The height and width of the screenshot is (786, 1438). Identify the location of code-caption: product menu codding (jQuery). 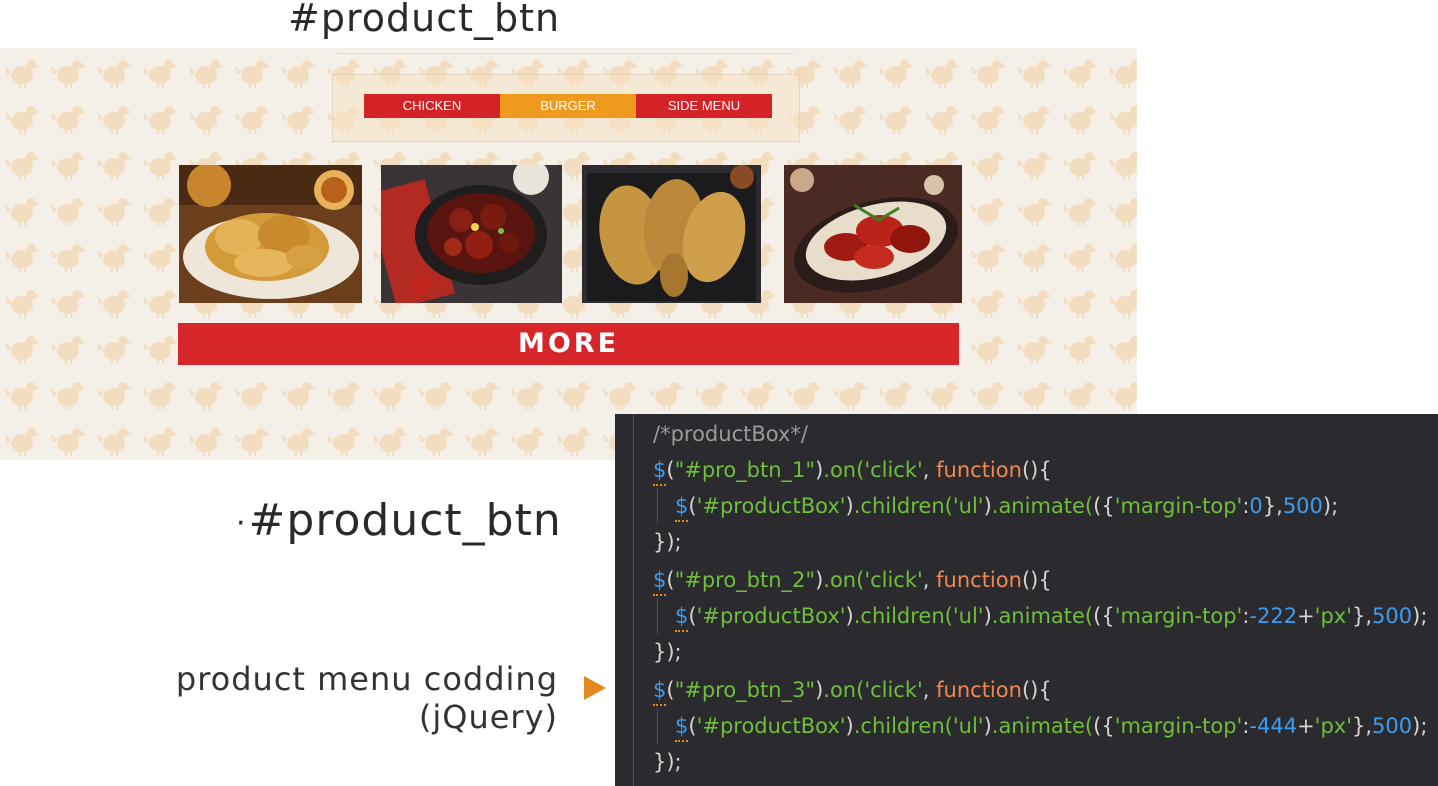
(367, 698).